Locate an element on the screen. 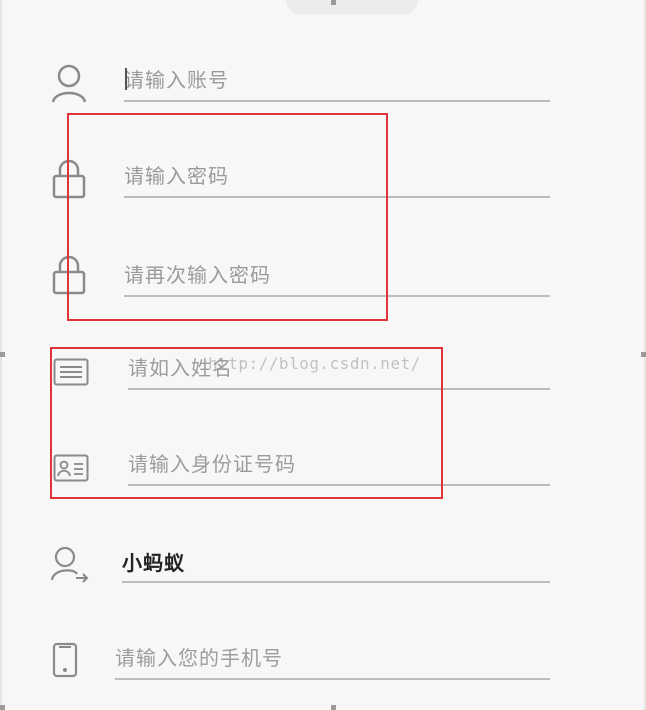 This screenshot has width=646, height=710. referrer-input is located at coordinates (336, 561).